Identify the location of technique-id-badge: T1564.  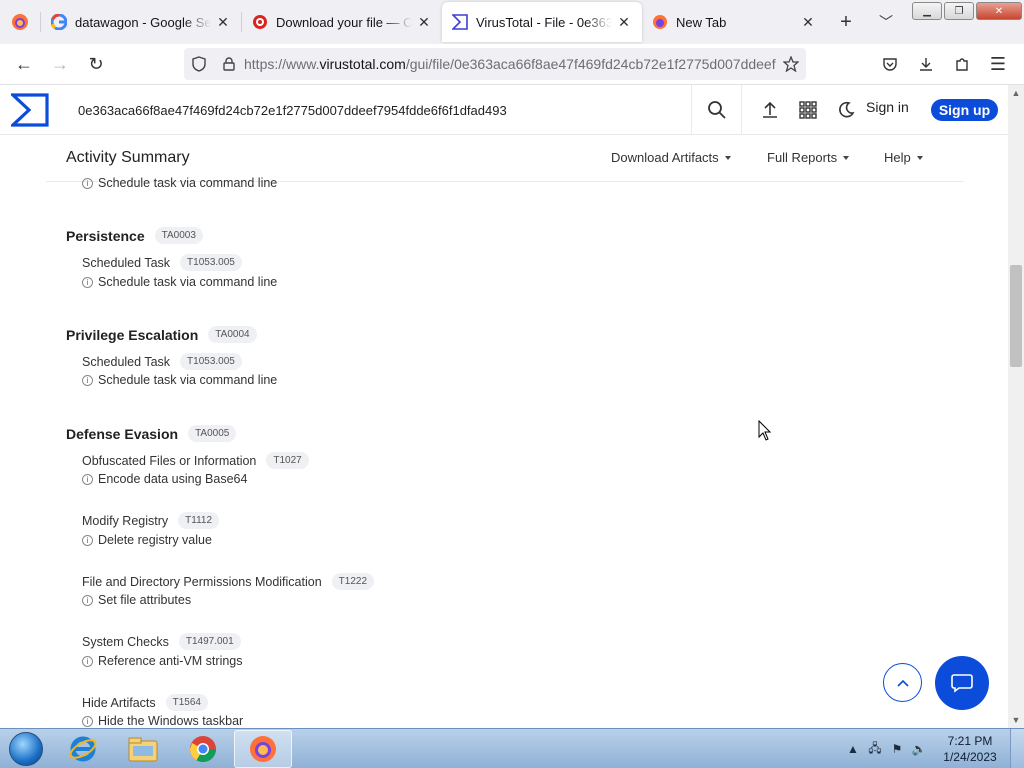
(186, 702).